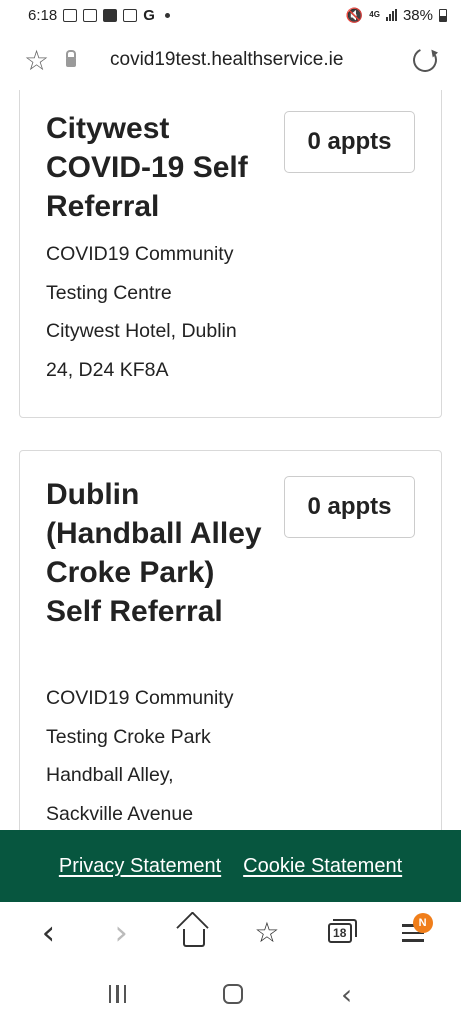 This screenshot has width=461, height=1024. I want to click on signal-icon, so click(391, 15).